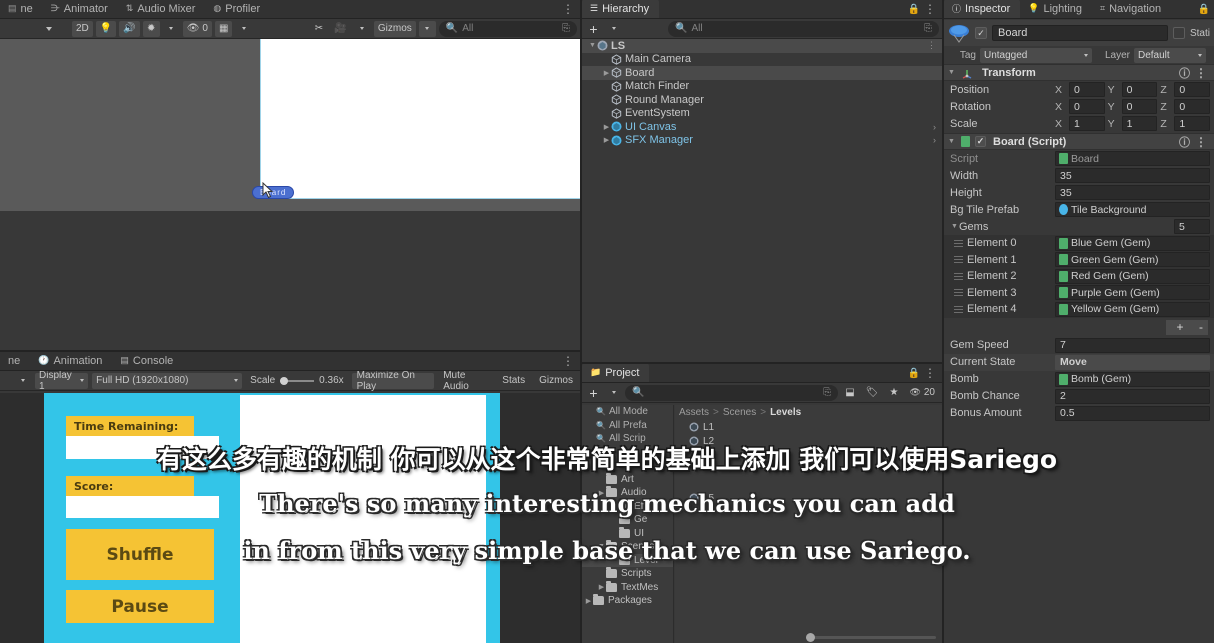 This screenshot has width=1214, height=643. Describe the element at coordinates (592, 45) in the screenshot. I see `hierarchy-foldout-icon: ▼` at that location.